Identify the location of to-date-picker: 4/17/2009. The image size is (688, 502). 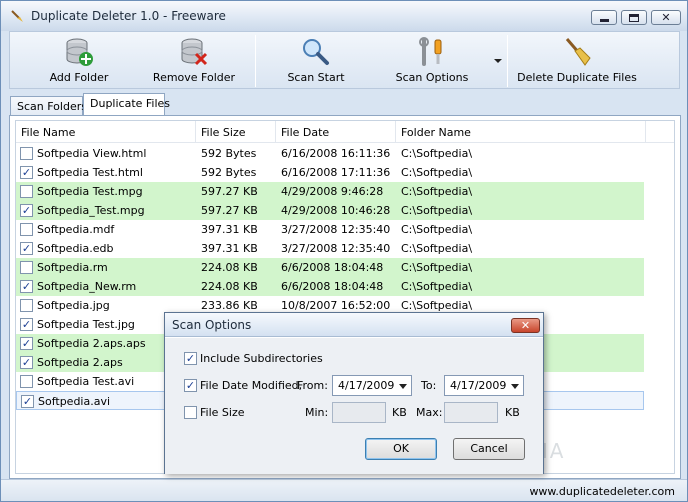
(484, 385).